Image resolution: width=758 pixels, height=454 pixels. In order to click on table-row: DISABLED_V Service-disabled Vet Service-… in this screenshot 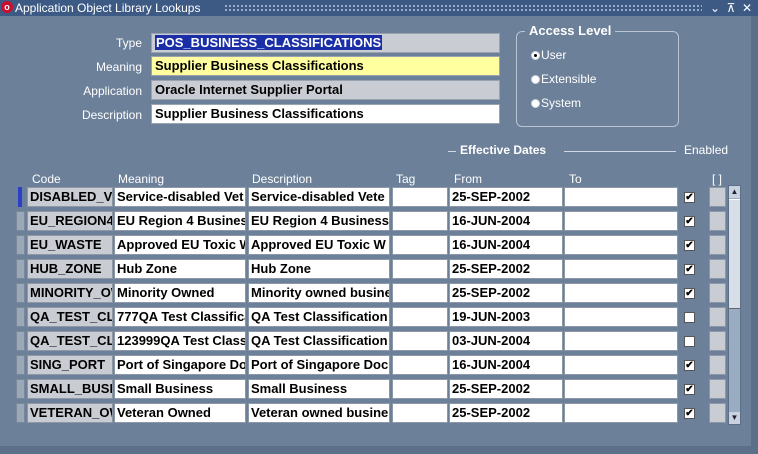, I will do `click(379, 197)`.